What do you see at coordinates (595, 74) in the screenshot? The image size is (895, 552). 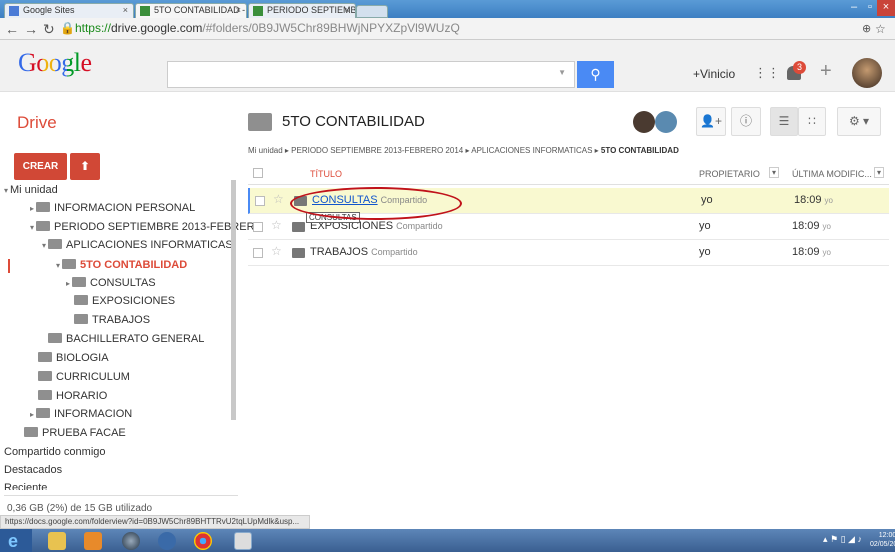 I see `search-button: ⚲` at bounding box center [595, 74].